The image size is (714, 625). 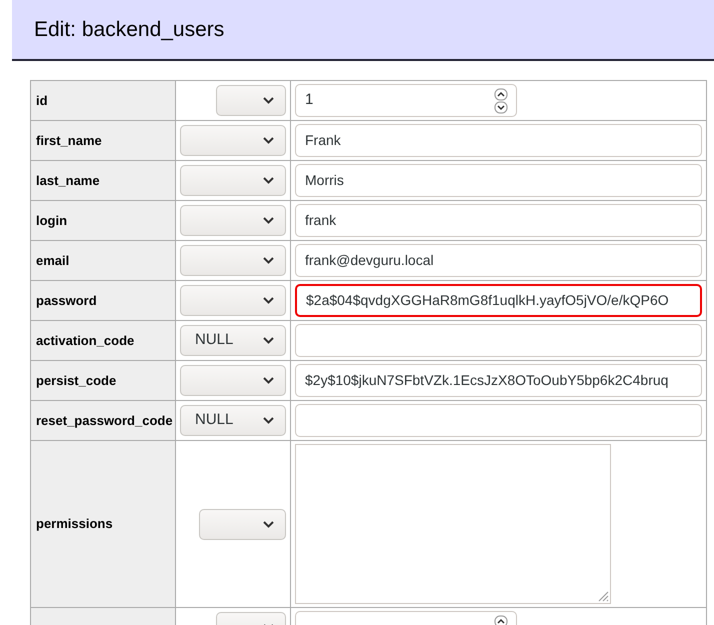 I want to click on text-field: frank@devguru.local, so click(x=498, y=260).